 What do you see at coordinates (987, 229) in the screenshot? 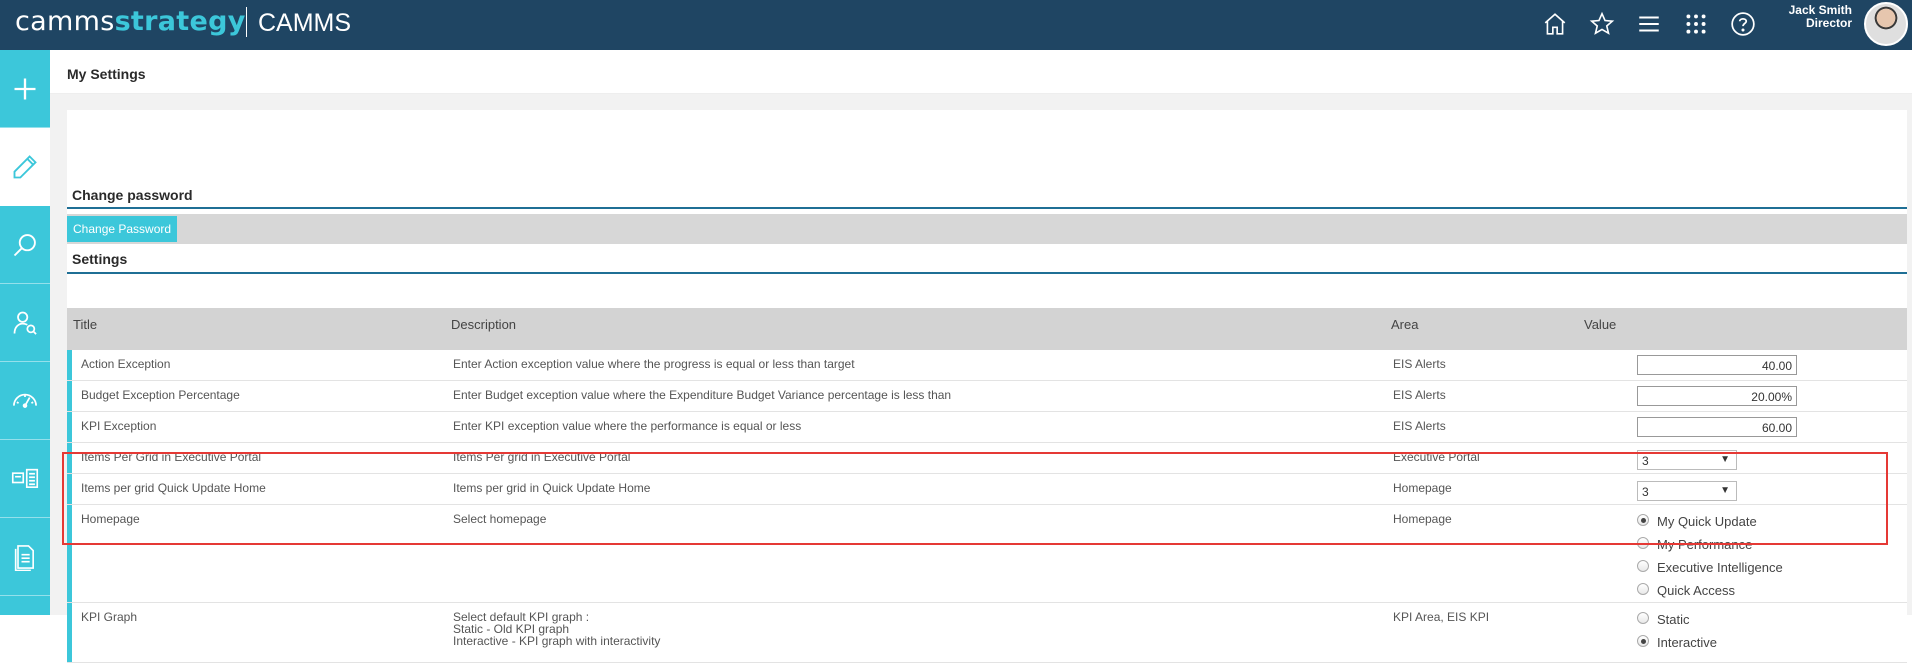
I see `change-password-toolbar: Change Password` at bounding box center [987, 229].